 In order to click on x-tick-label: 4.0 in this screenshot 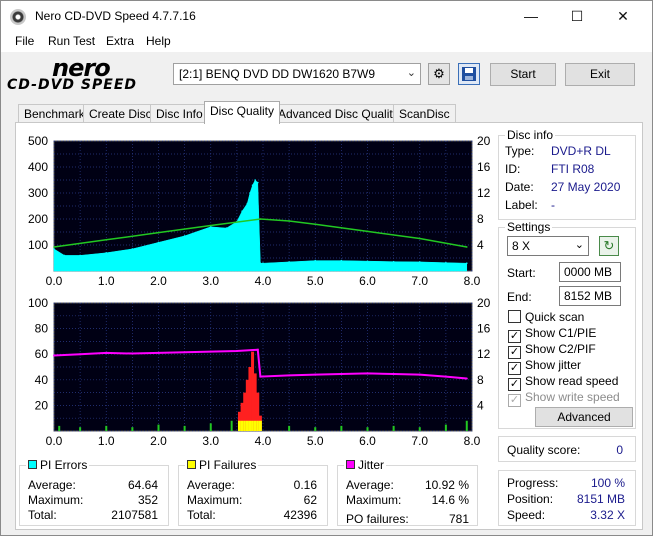, I will do `click(263, 281)`.